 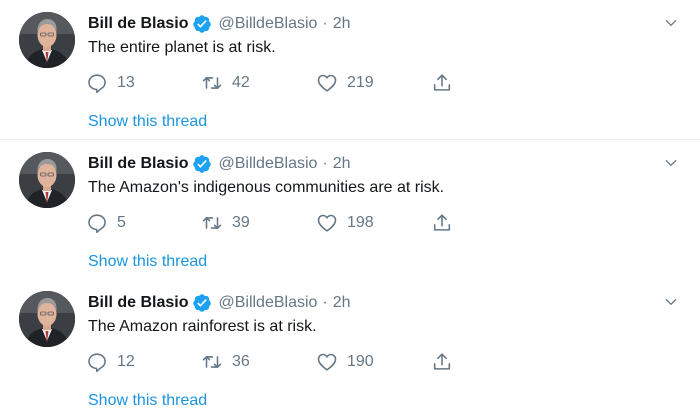 What do you see at coordinates (110, 362) in the screenshot?
I see `reply-button: 12` at bounding box center [110, 362].